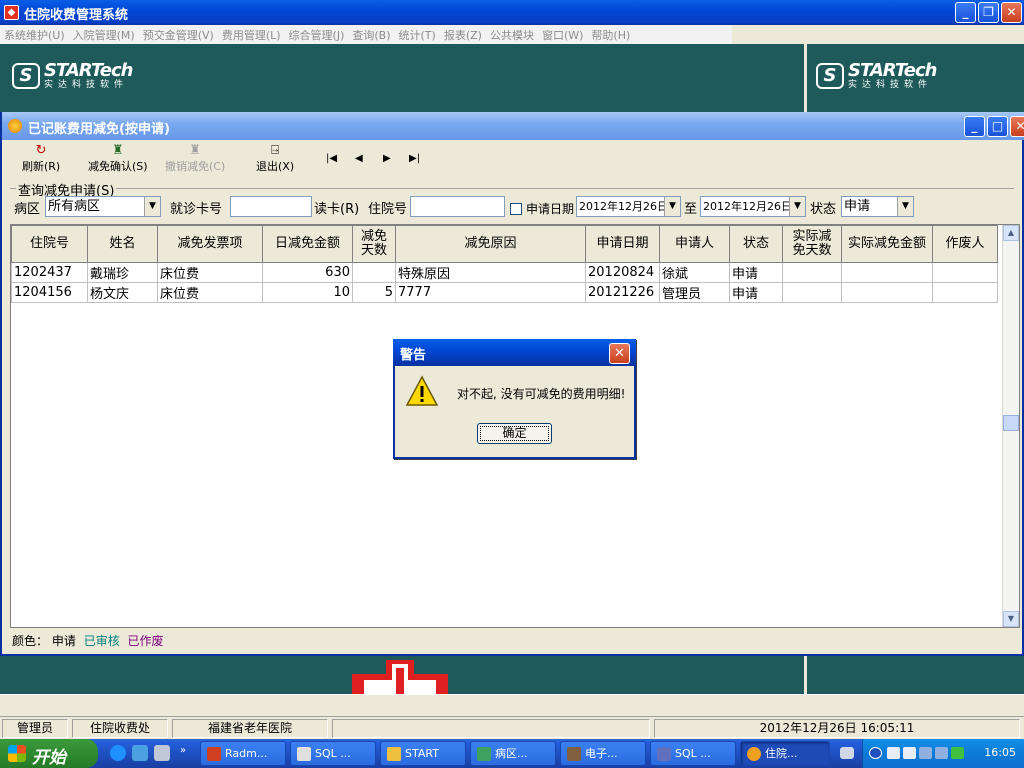 The image size is (1024, 768). Describe the element at coordinates (49, 272) in the screenshot. I see `cell: 1202437` at that location.